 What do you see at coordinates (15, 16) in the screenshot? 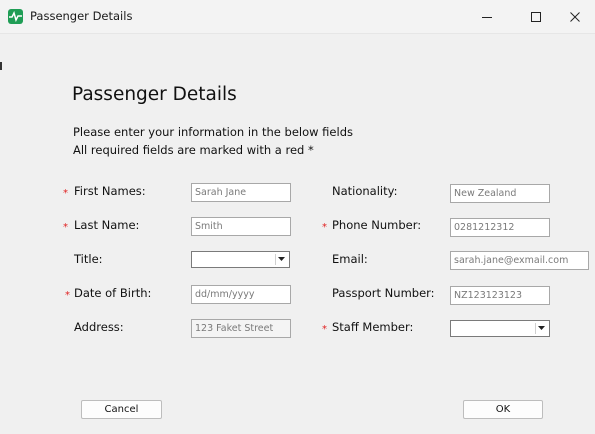
I see `app-heartbeat-icon` at bounding box center [15, 16].